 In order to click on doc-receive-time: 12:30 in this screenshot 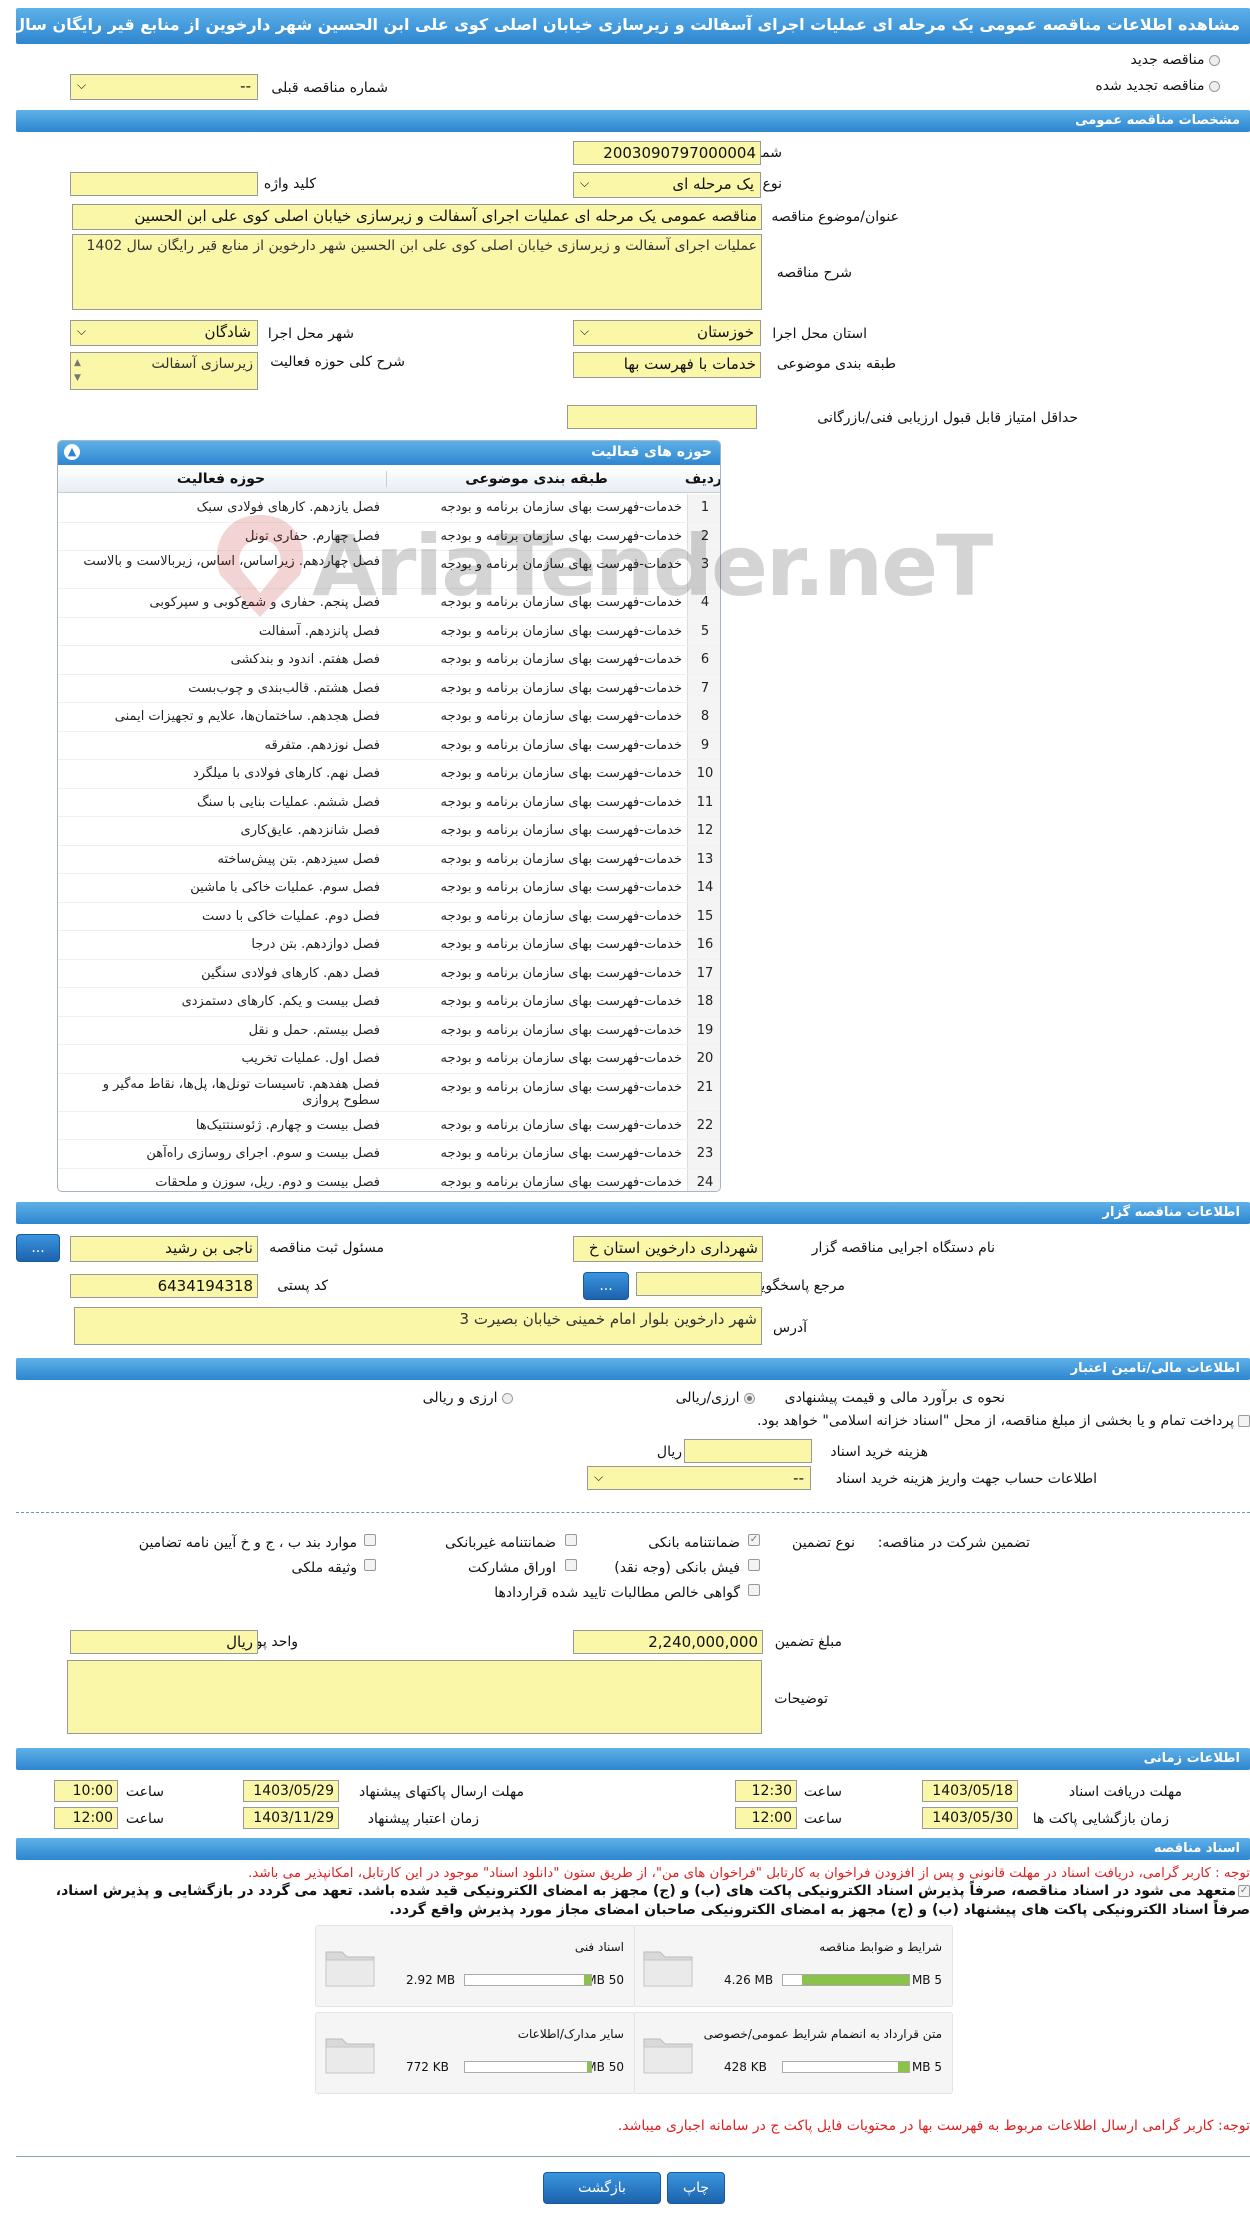, I will do `click(766, 1791)`.